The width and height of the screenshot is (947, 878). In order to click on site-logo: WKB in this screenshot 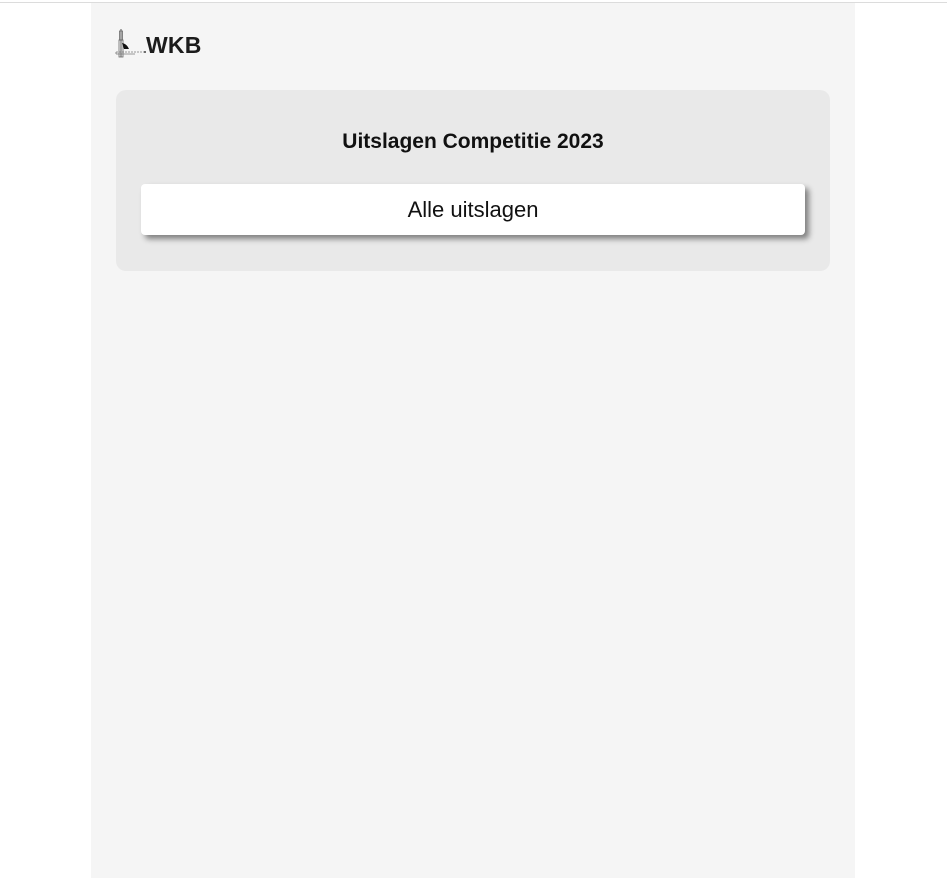, I will do `click(158, 44)`.